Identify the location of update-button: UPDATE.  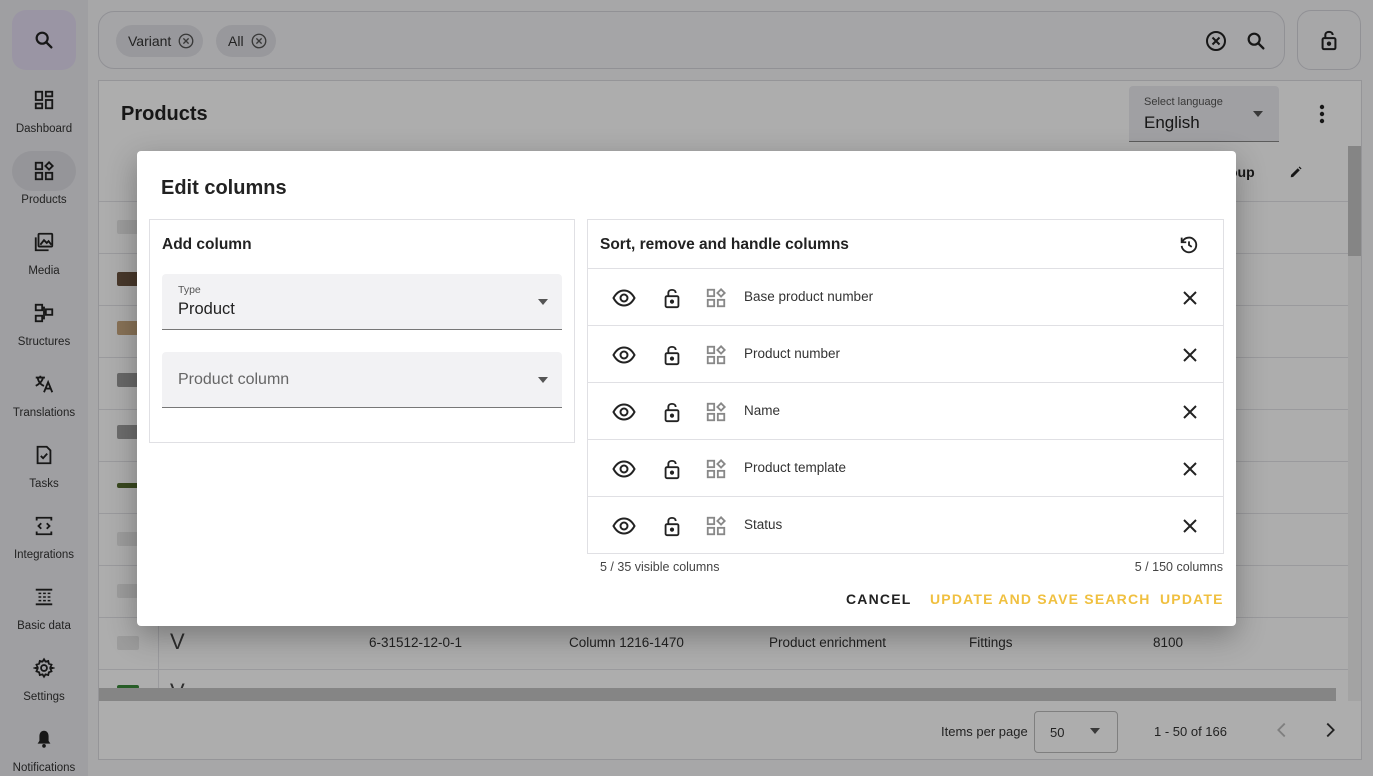
(1192, 599).